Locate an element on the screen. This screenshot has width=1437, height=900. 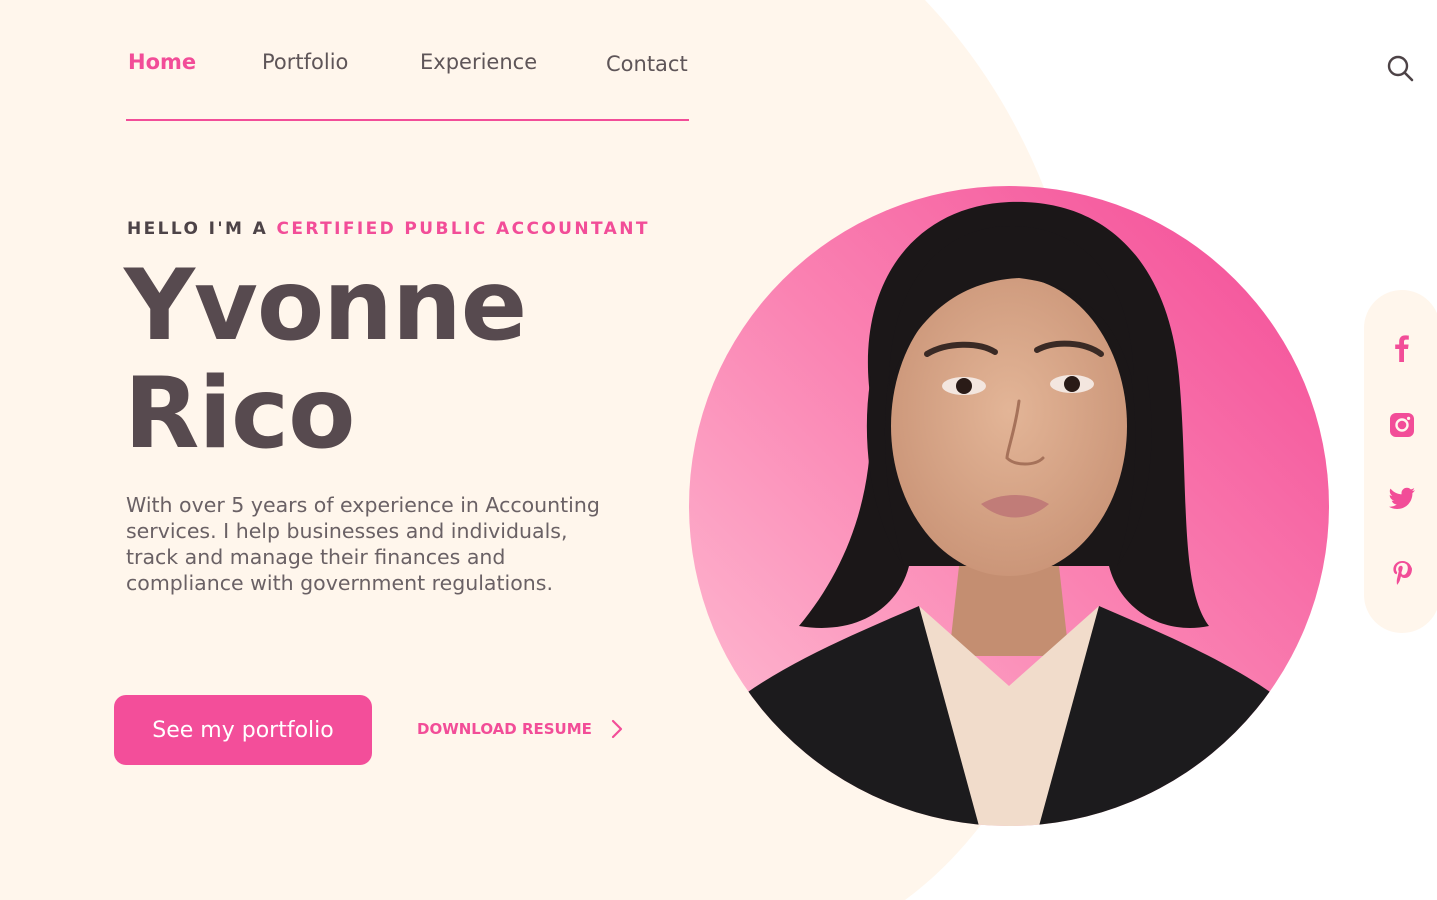
twitter-icon is located at coordinates (1401, 498).